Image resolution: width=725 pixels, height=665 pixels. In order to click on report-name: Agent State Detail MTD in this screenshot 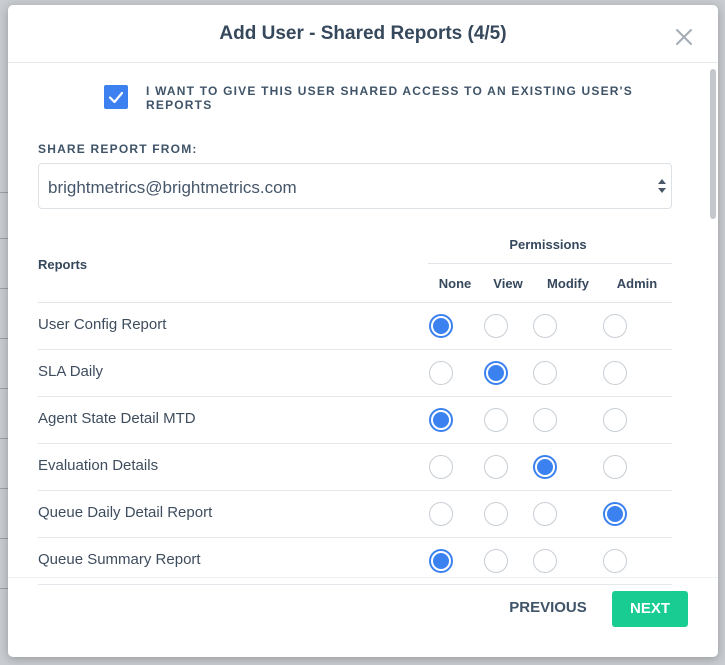, I will do `click(117, 418)`.